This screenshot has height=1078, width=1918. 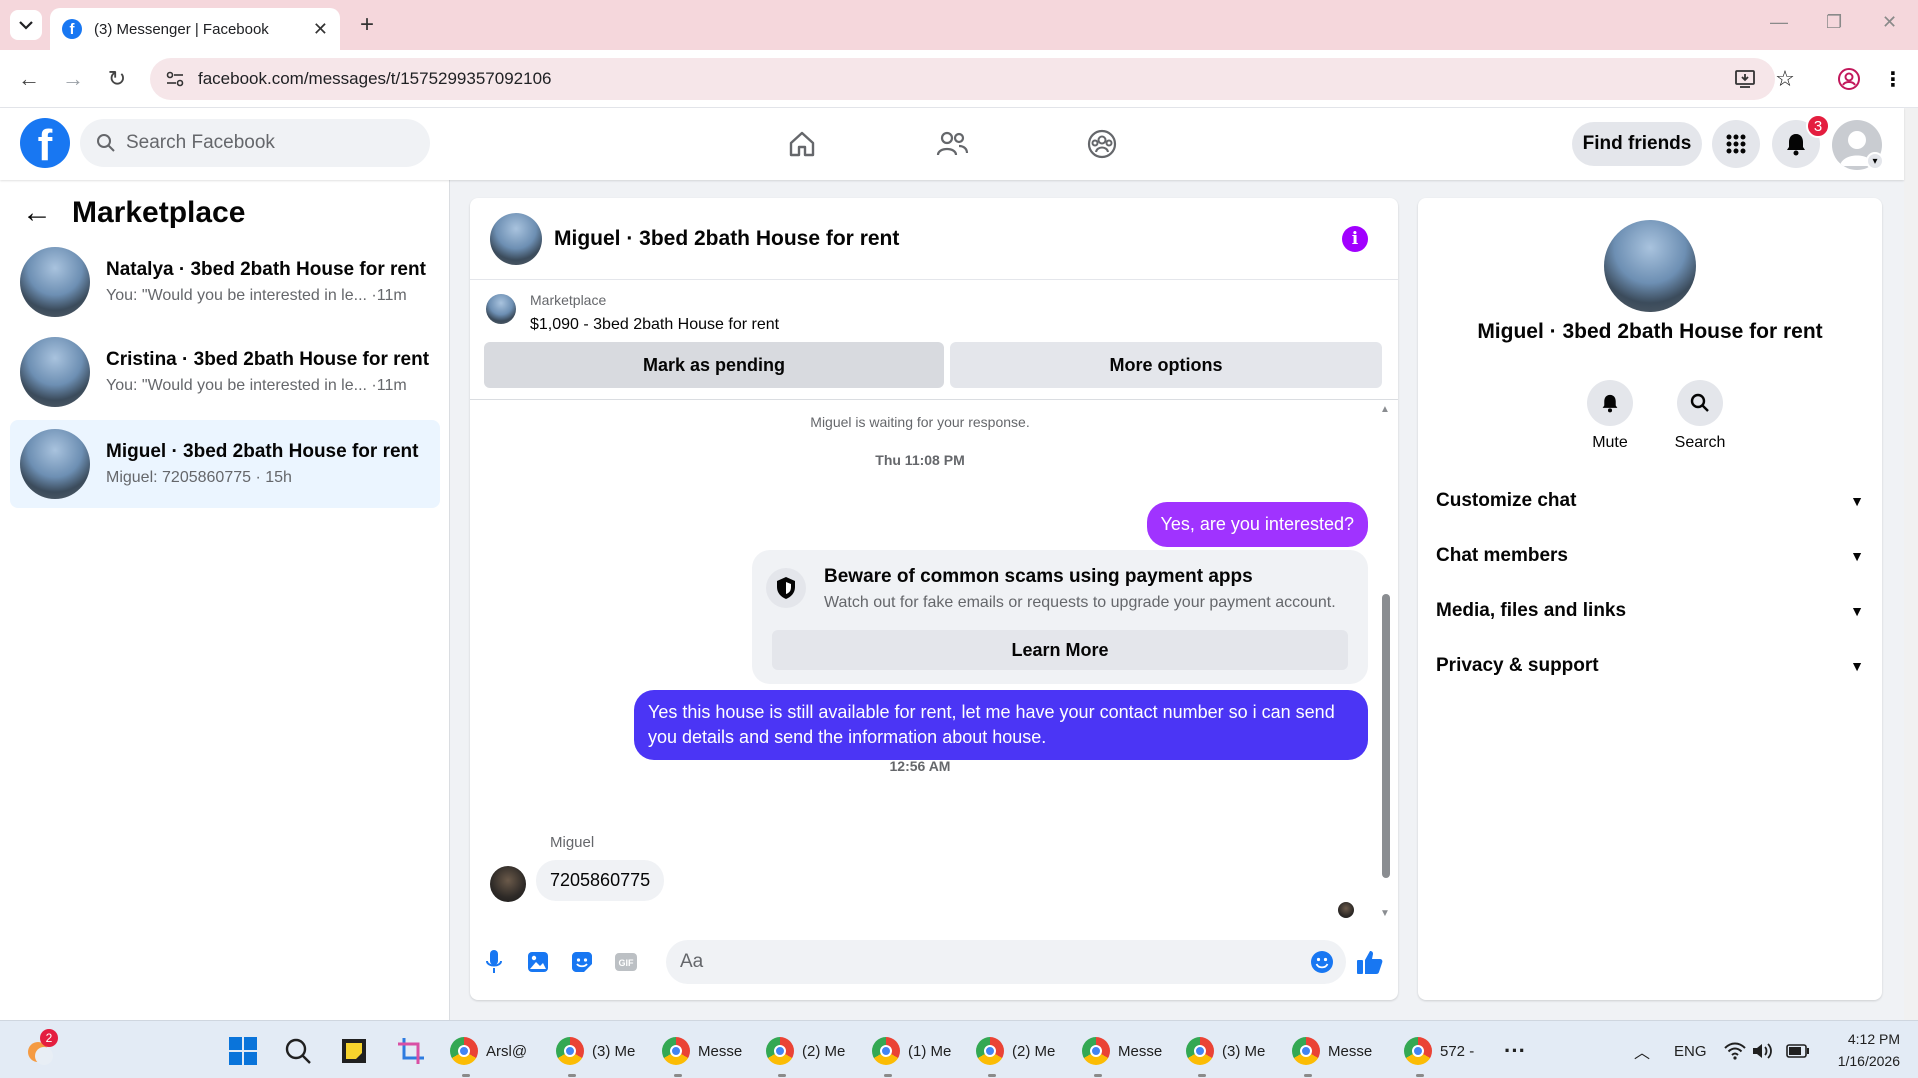 I want to click on listing-thumbnail, so click(x=501, y=309).